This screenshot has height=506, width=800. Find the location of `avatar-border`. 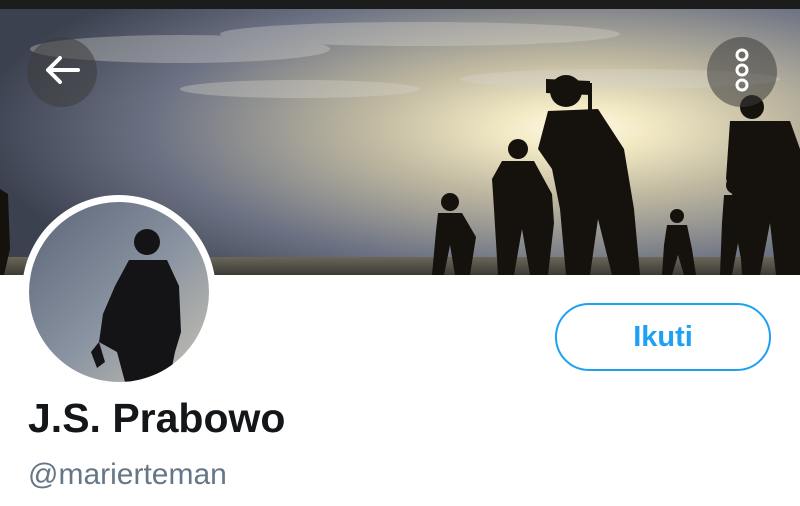

avatar-border is located at coordinates (119, 292).